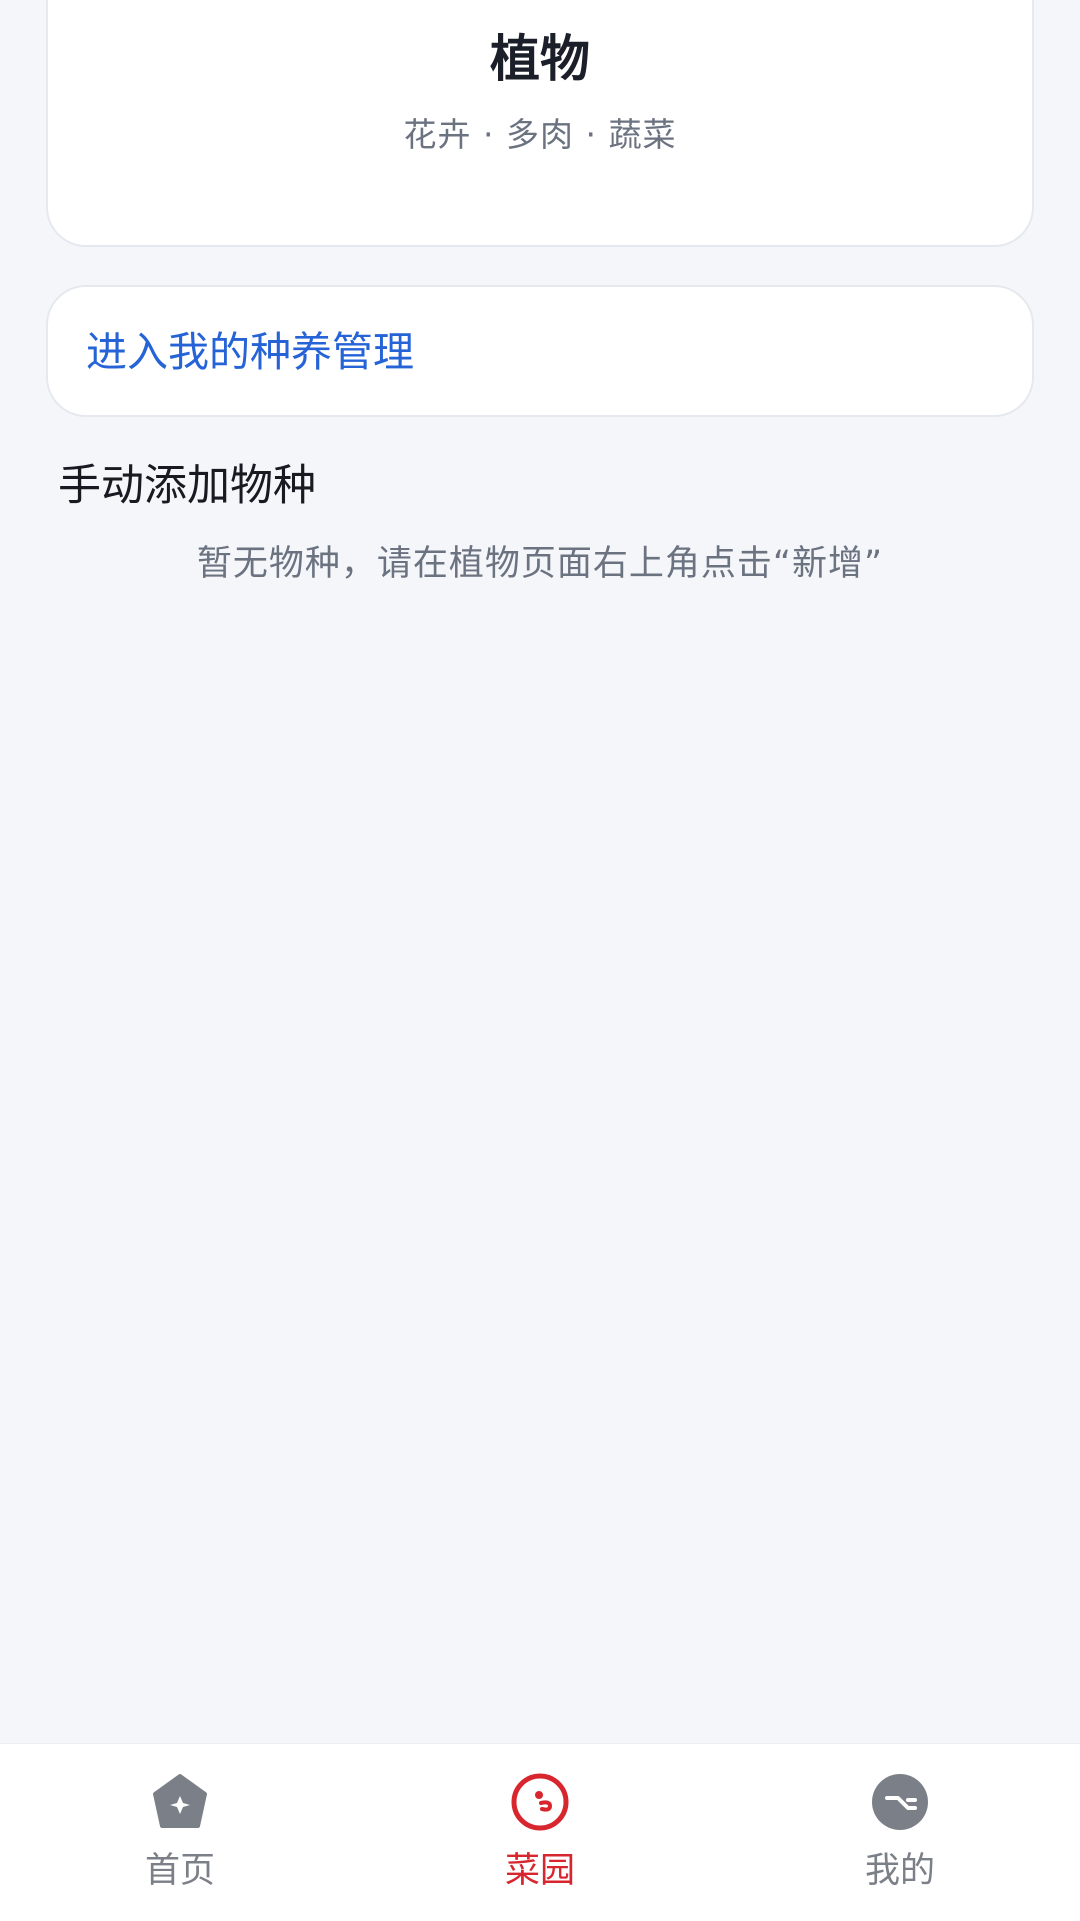 The image size is (1080, 1921). Describe the element at coordinates (187, 486) in the screenshot. I see `manual-add-title: 手动添加物种` at that location.